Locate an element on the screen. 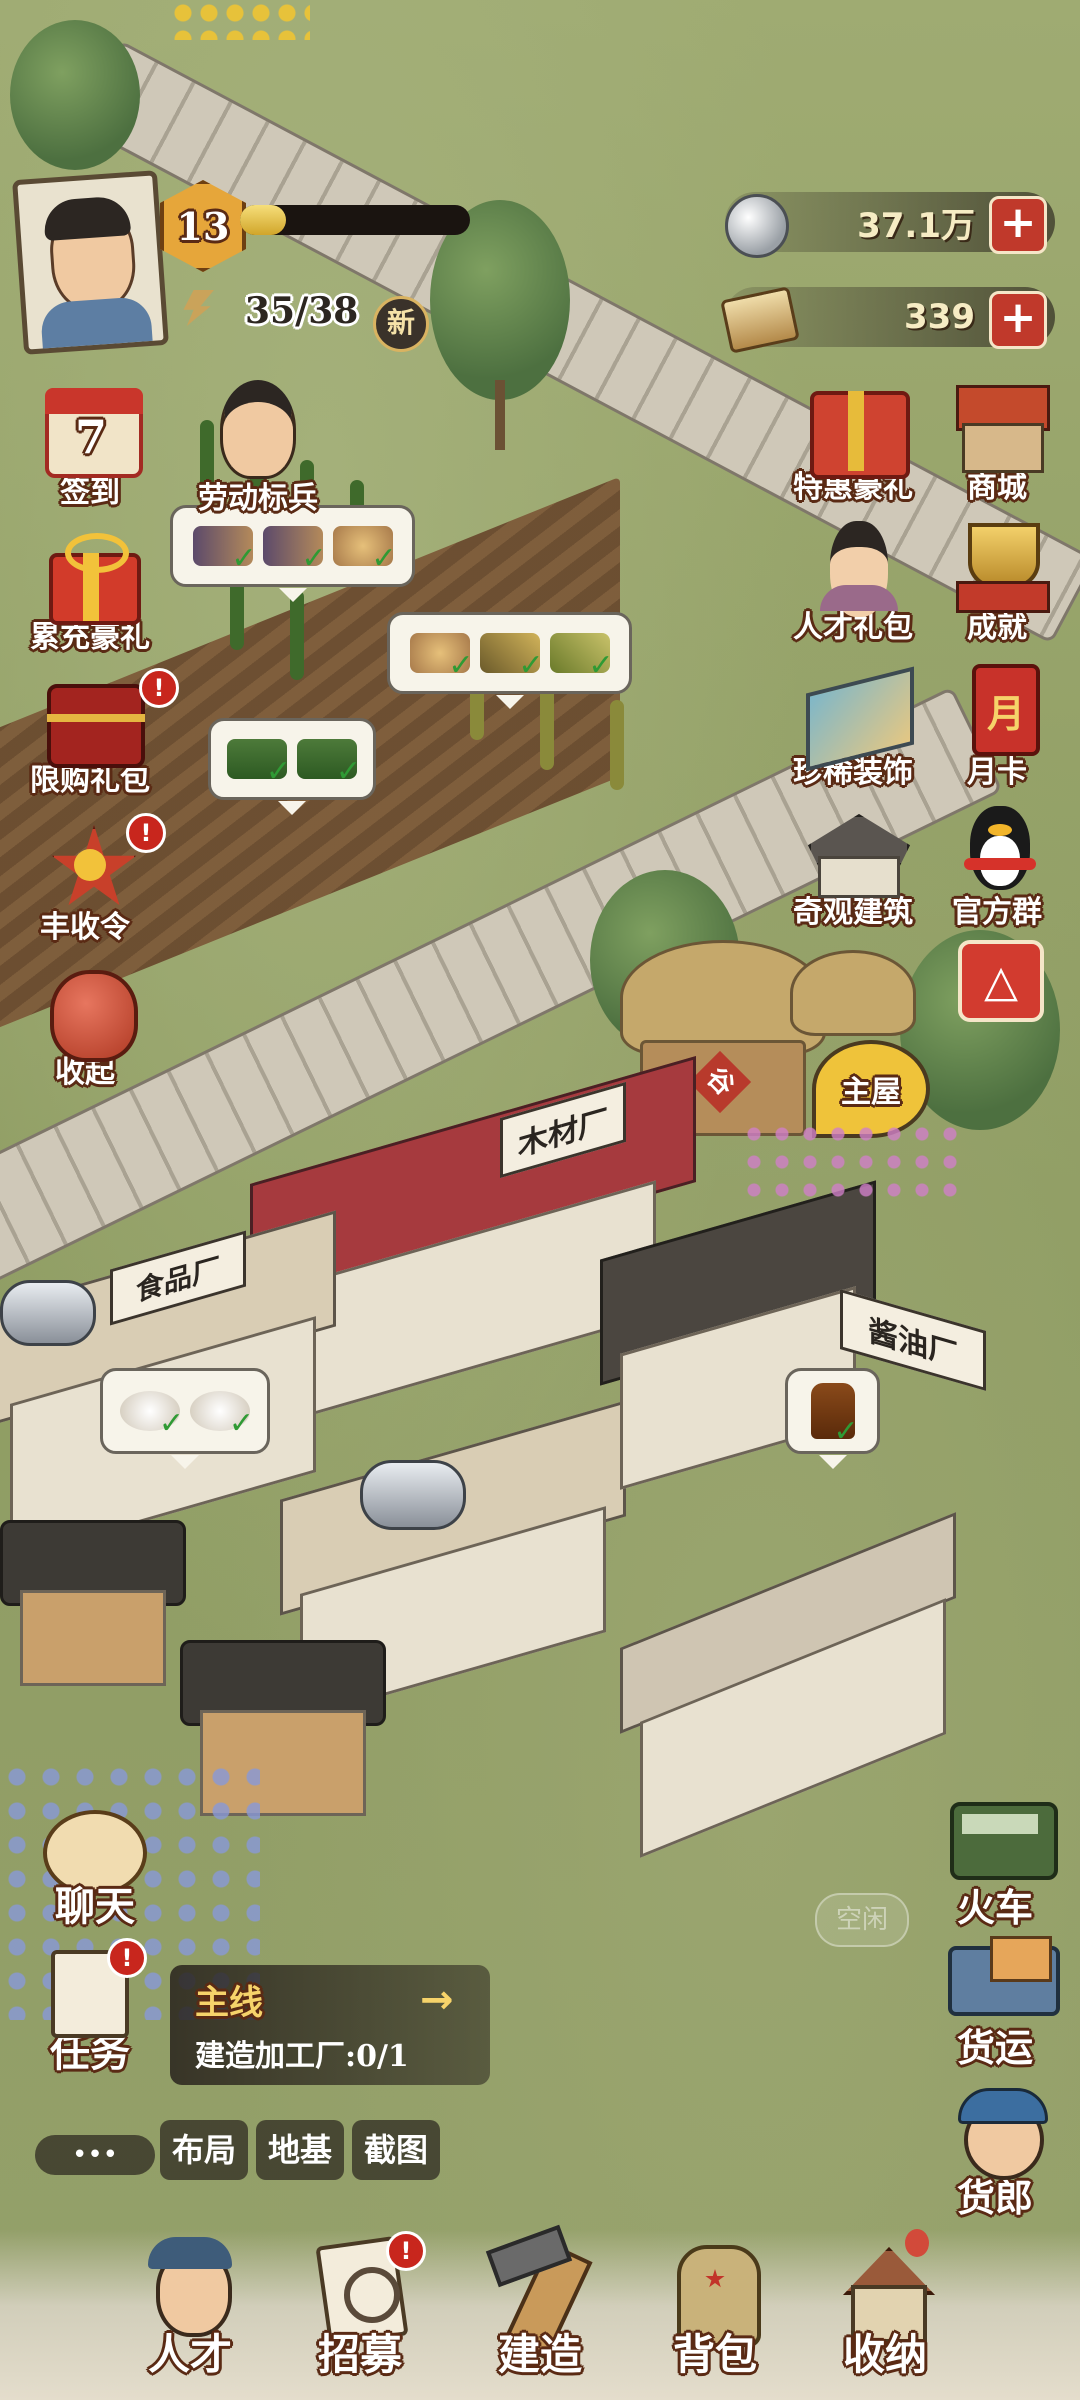 The image size is (1080, 2400). more-button: ••• is located at coordinates (95, 2155).